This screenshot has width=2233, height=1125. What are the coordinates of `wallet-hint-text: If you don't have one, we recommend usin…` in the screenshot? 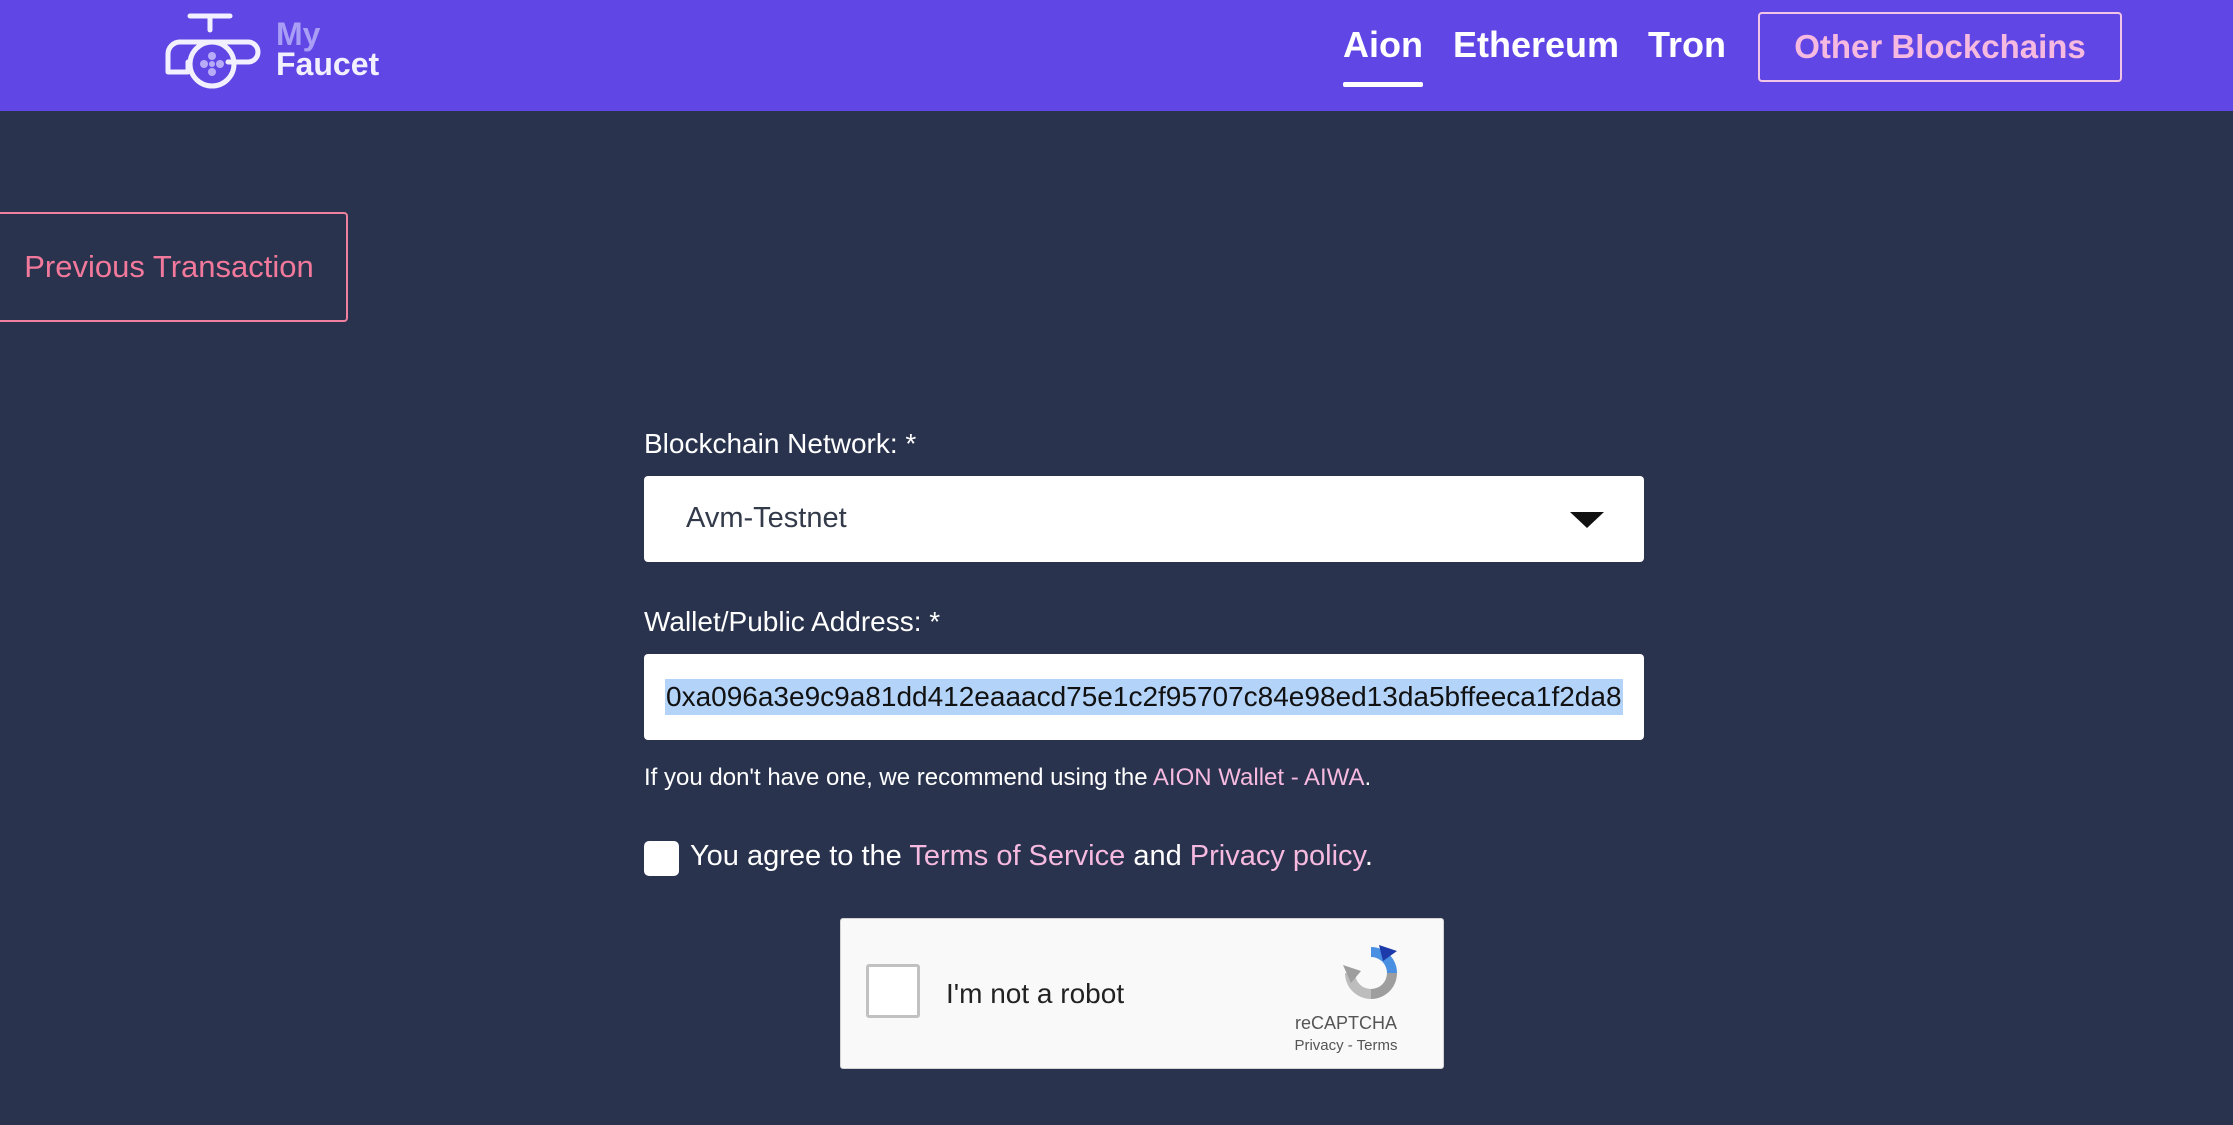 It's located at (898, 777).